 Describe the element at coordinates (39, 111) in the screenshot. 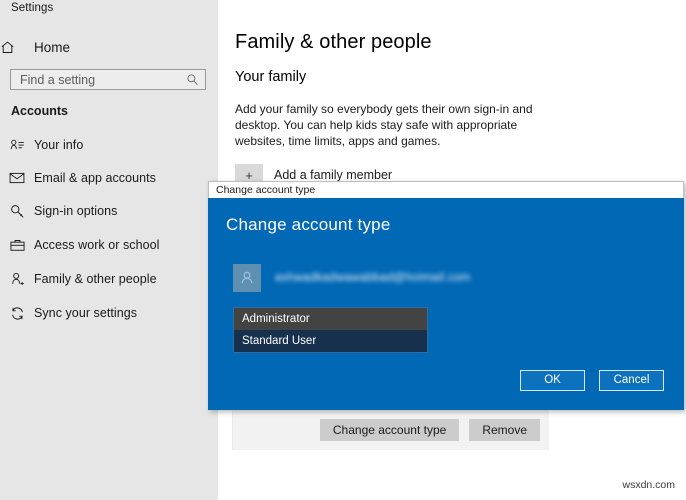

I see `sidebar-section-header: Accounts` at that location.